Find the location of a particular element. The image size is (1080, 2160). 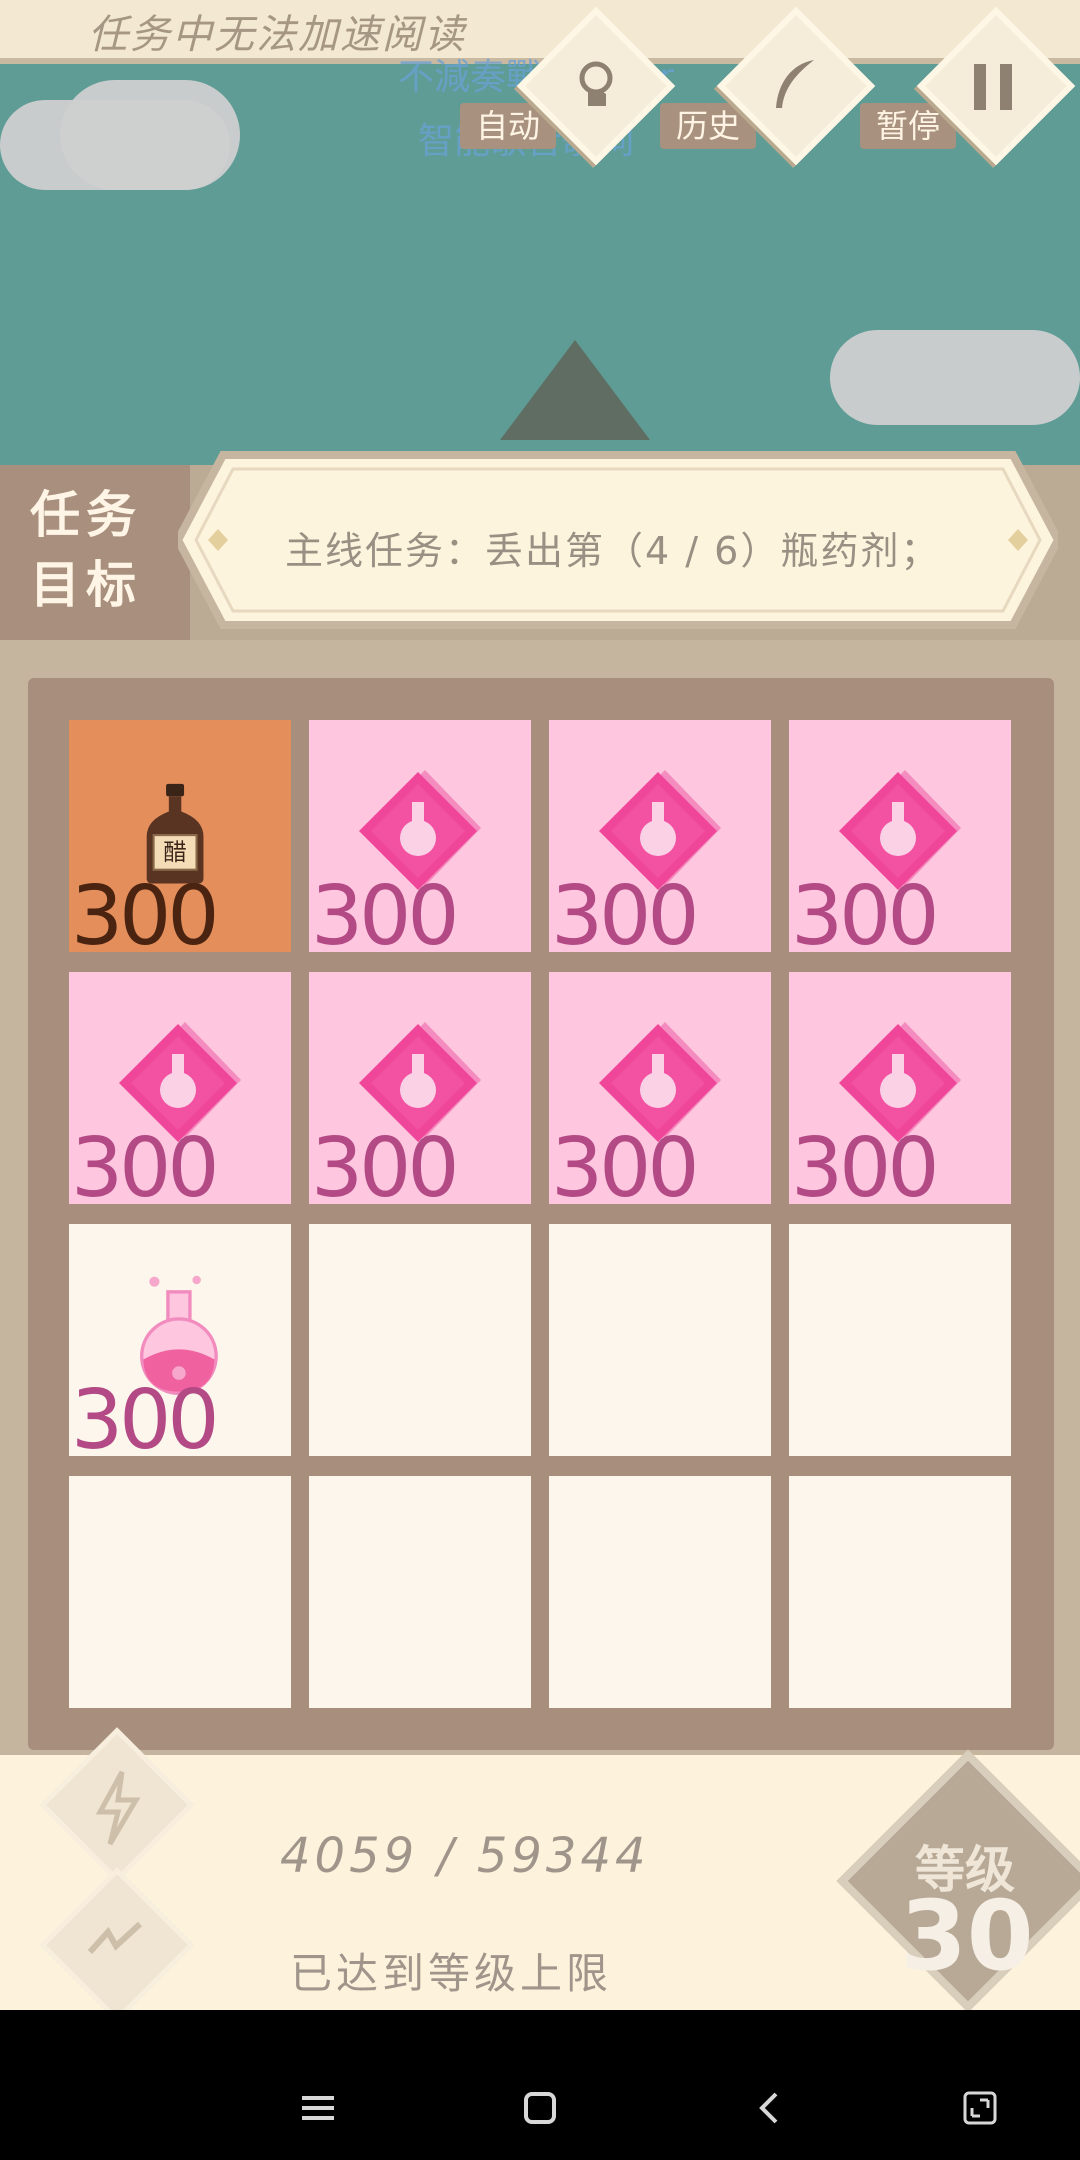

lightning-icon is located at coordinates (118, 1808).